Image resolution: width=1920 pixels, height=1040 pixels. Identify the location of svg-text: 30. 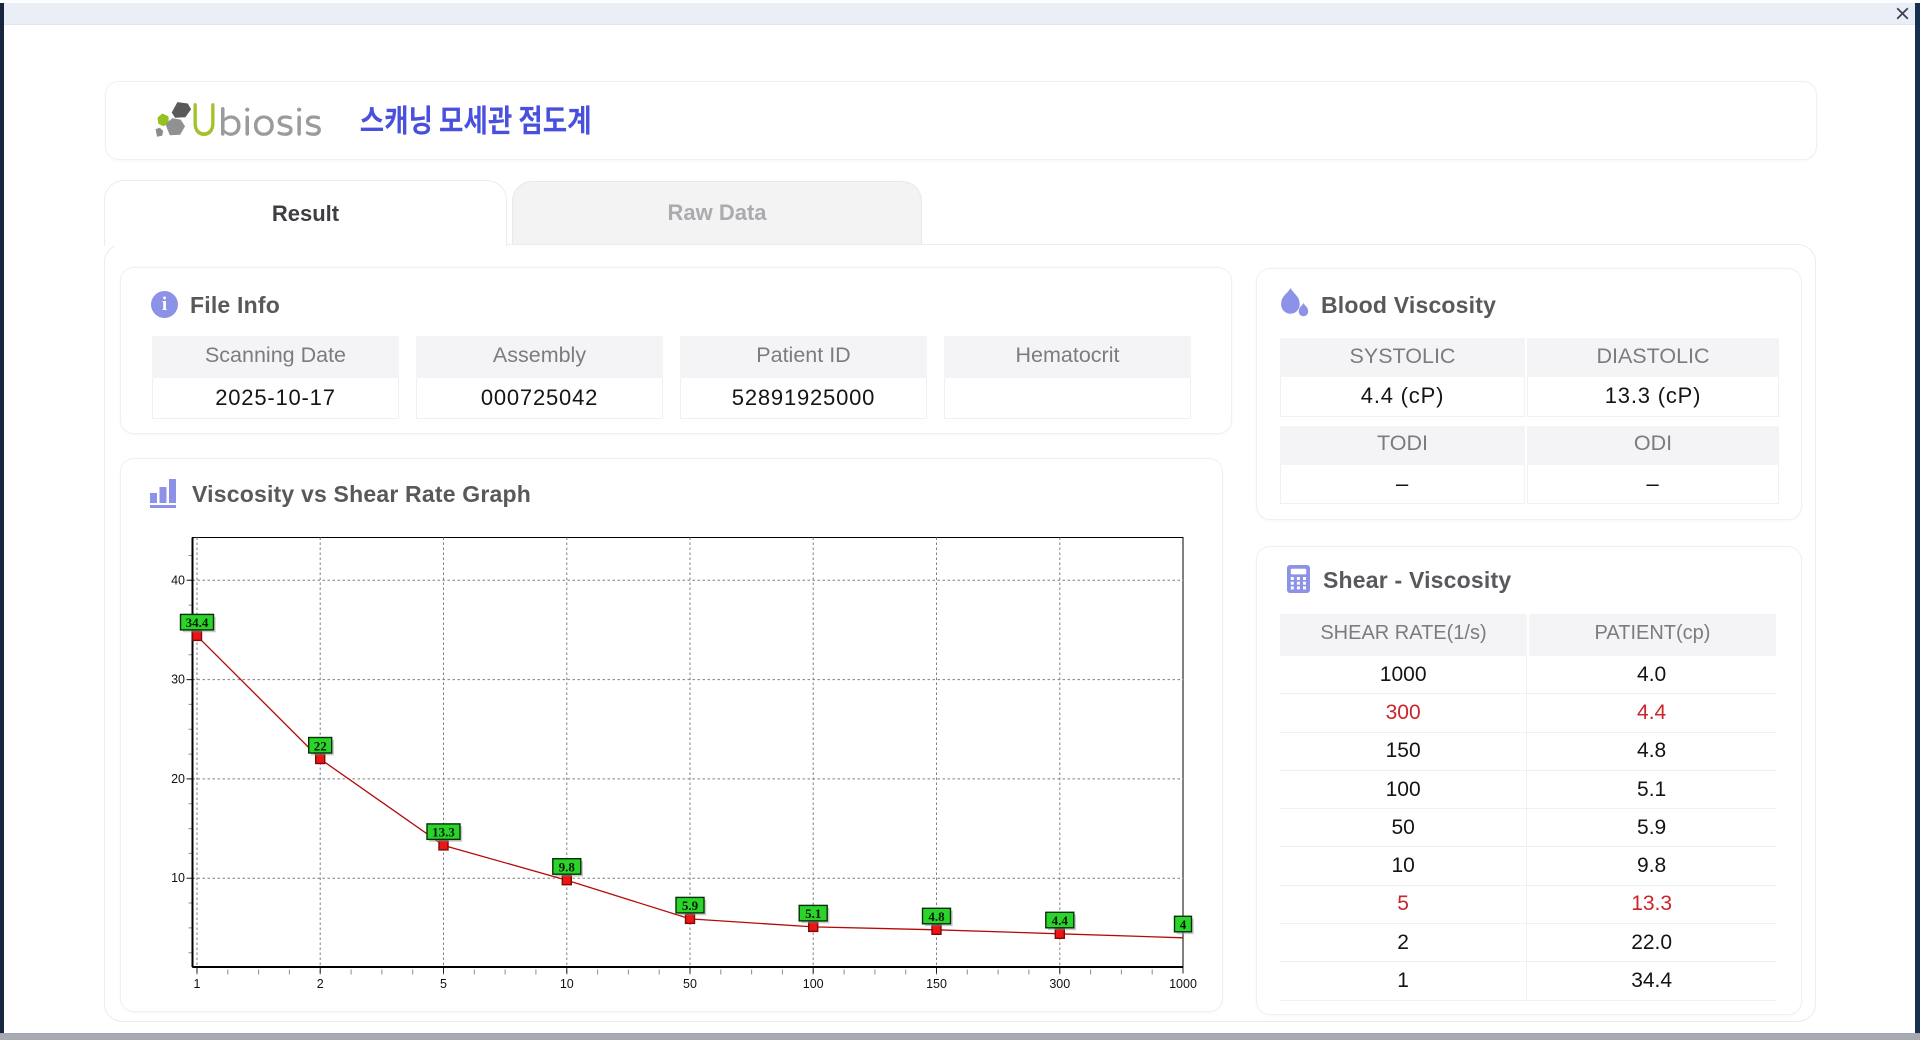
(178, 680).